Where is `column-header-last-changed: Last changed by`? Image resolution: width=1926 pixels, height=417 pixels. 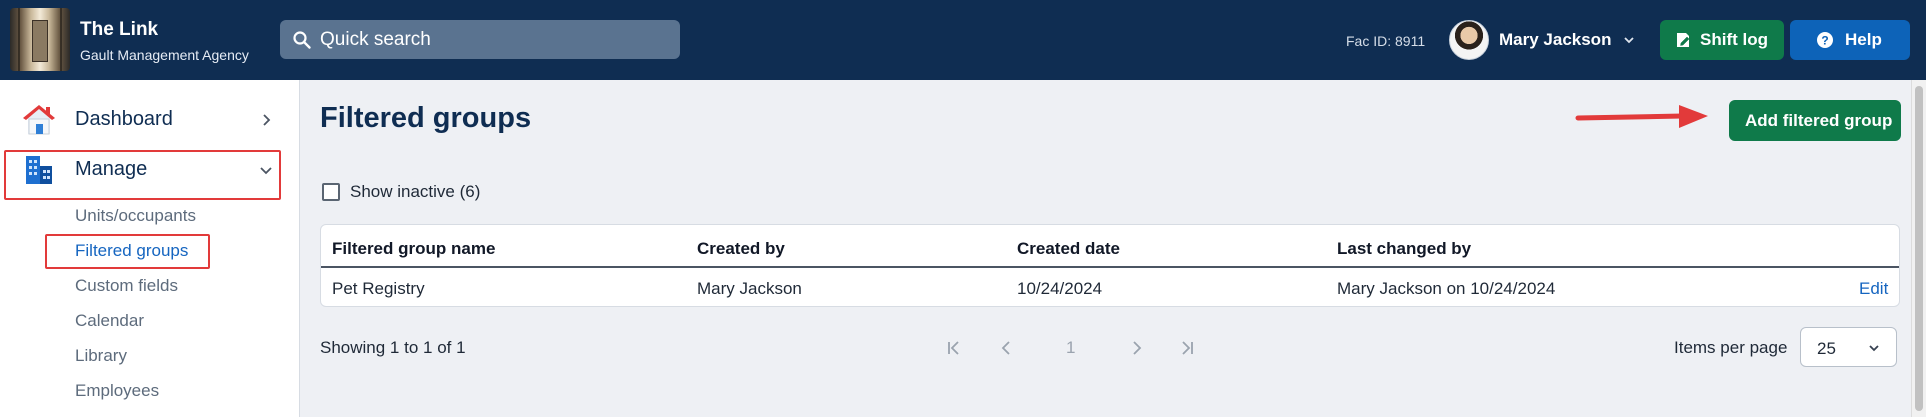 column-header-last-changed: Last changed by is located at coordinates (1404, 249).